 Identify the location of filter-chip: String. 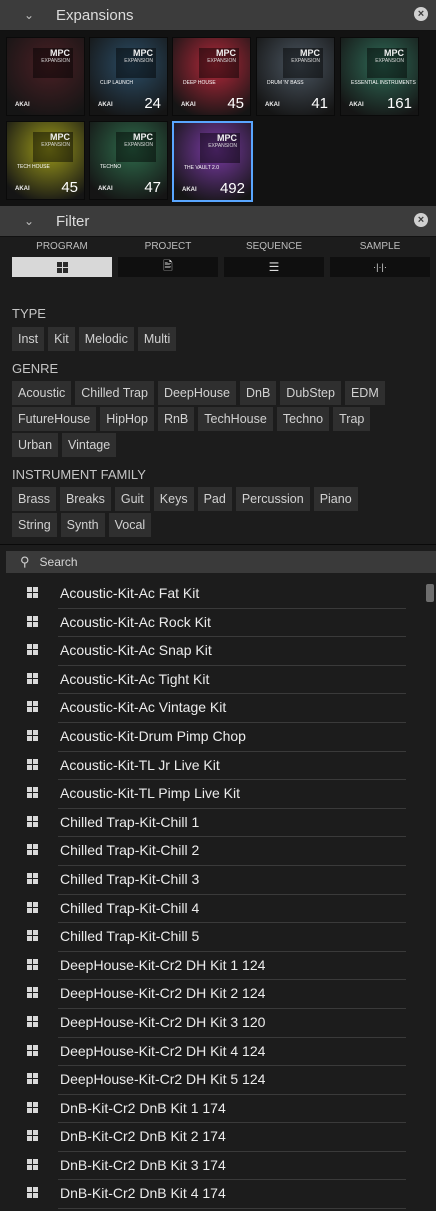
(34, 525).